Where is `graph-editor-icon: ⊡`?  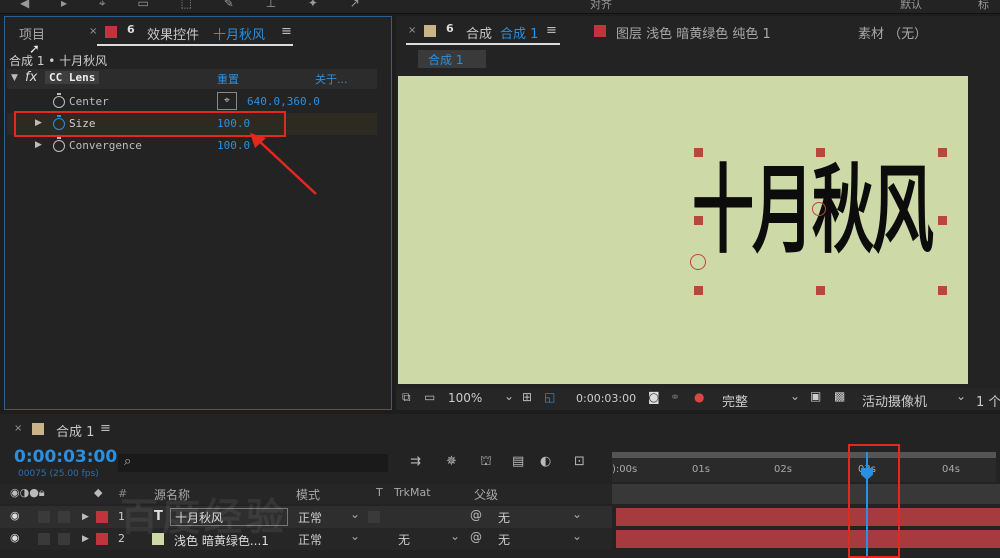
graph-editor-icon: ⊡ is located at coordinates (579, 461).